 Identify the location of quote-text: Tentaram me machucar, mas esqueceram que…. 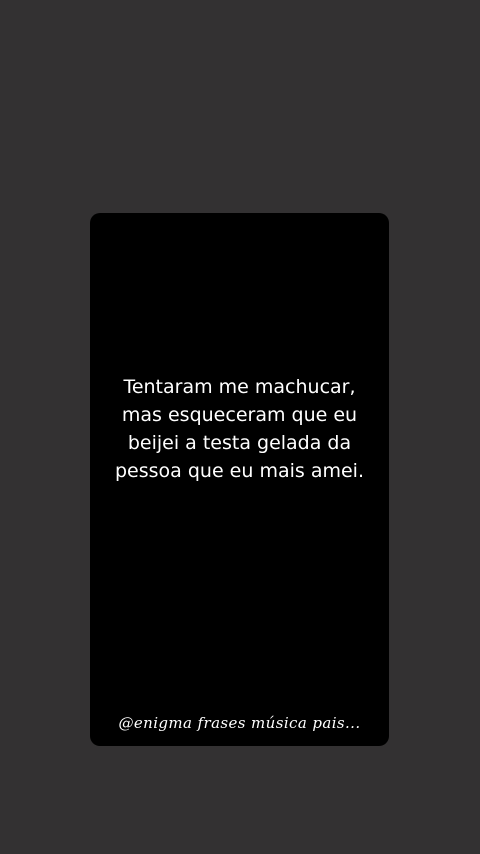
(239, 429).